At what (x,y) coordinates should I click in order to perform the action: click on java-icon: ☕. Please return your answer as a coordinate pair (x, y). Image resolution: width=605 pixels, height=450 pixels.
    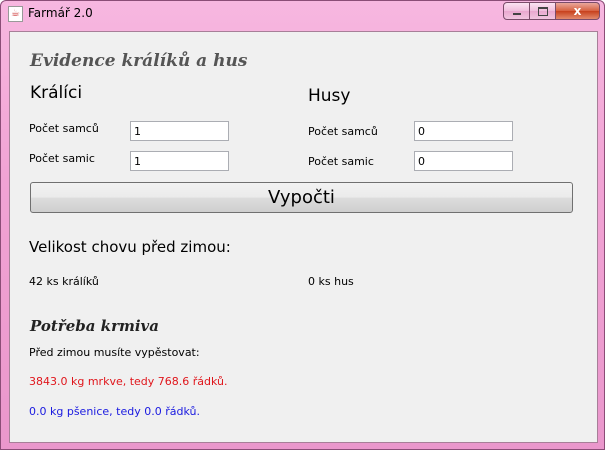
    Looking at the image, I should click on (15, 14).